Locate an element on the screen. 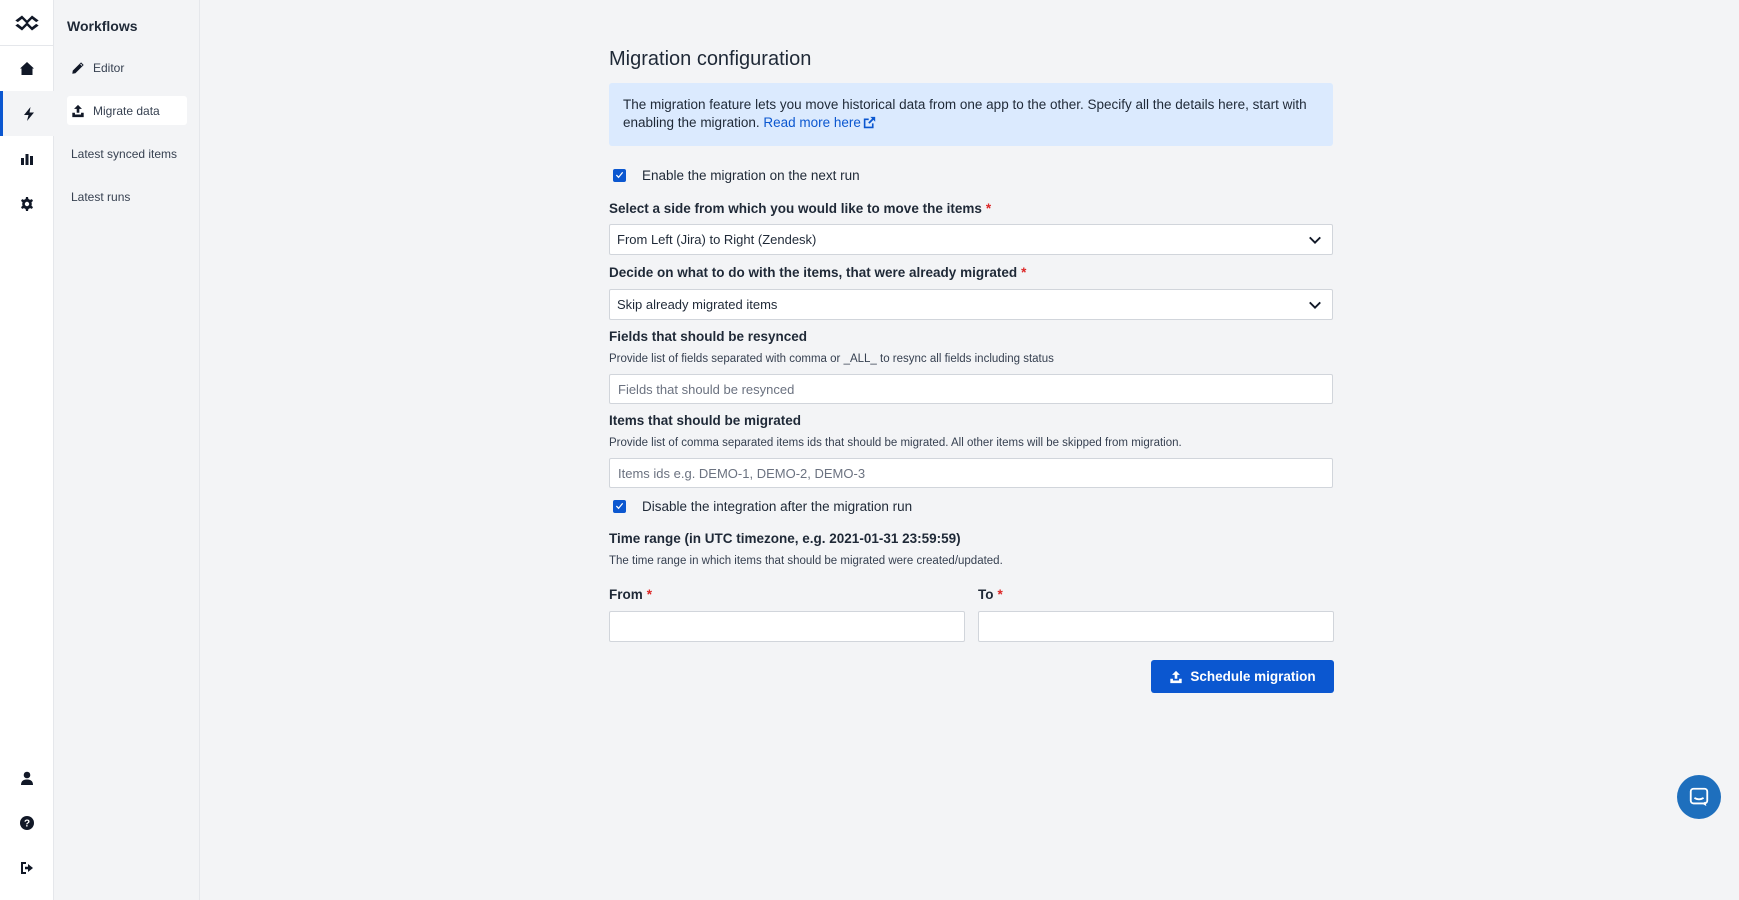 The height and width of the screenshot is (900, 1739). sidebar-item-label: Migrate data is located at coordinates (126, 110).